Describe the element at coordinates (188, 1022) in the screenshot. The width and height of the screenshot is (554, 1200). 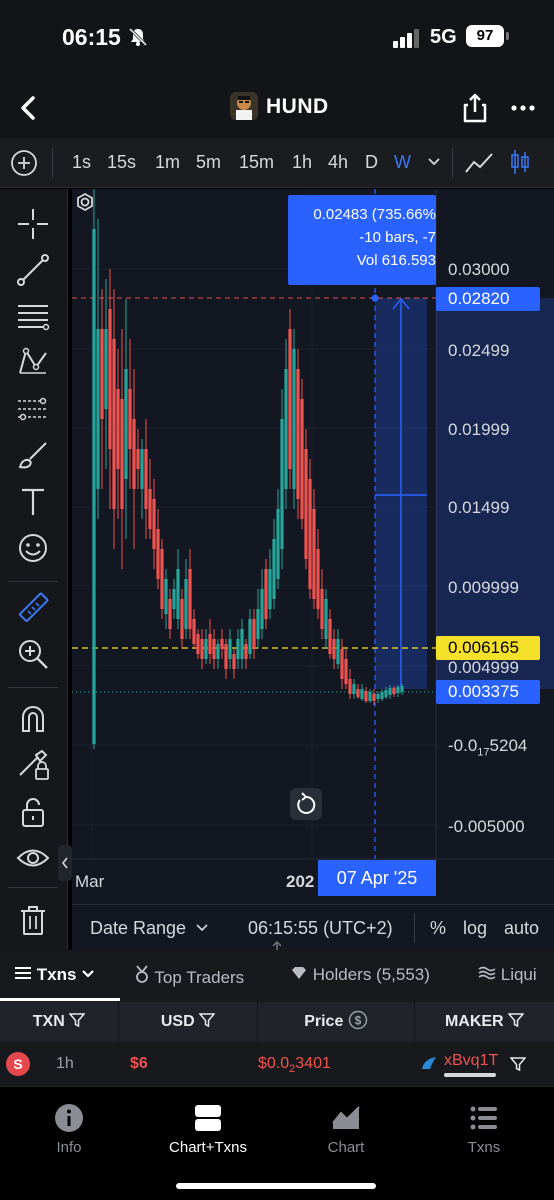
I see `column-usd: USD` at that location.